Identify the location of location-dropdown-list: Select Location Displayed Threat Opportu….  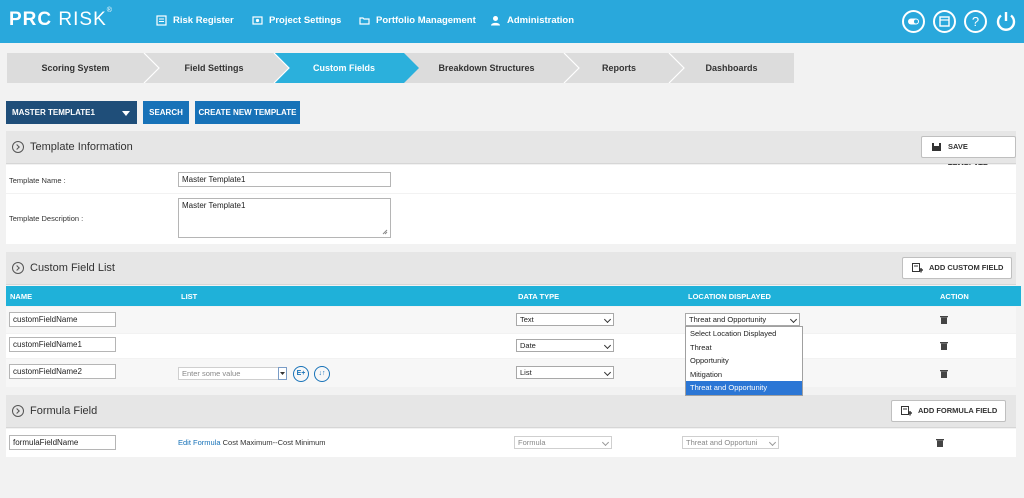
(744, 361).